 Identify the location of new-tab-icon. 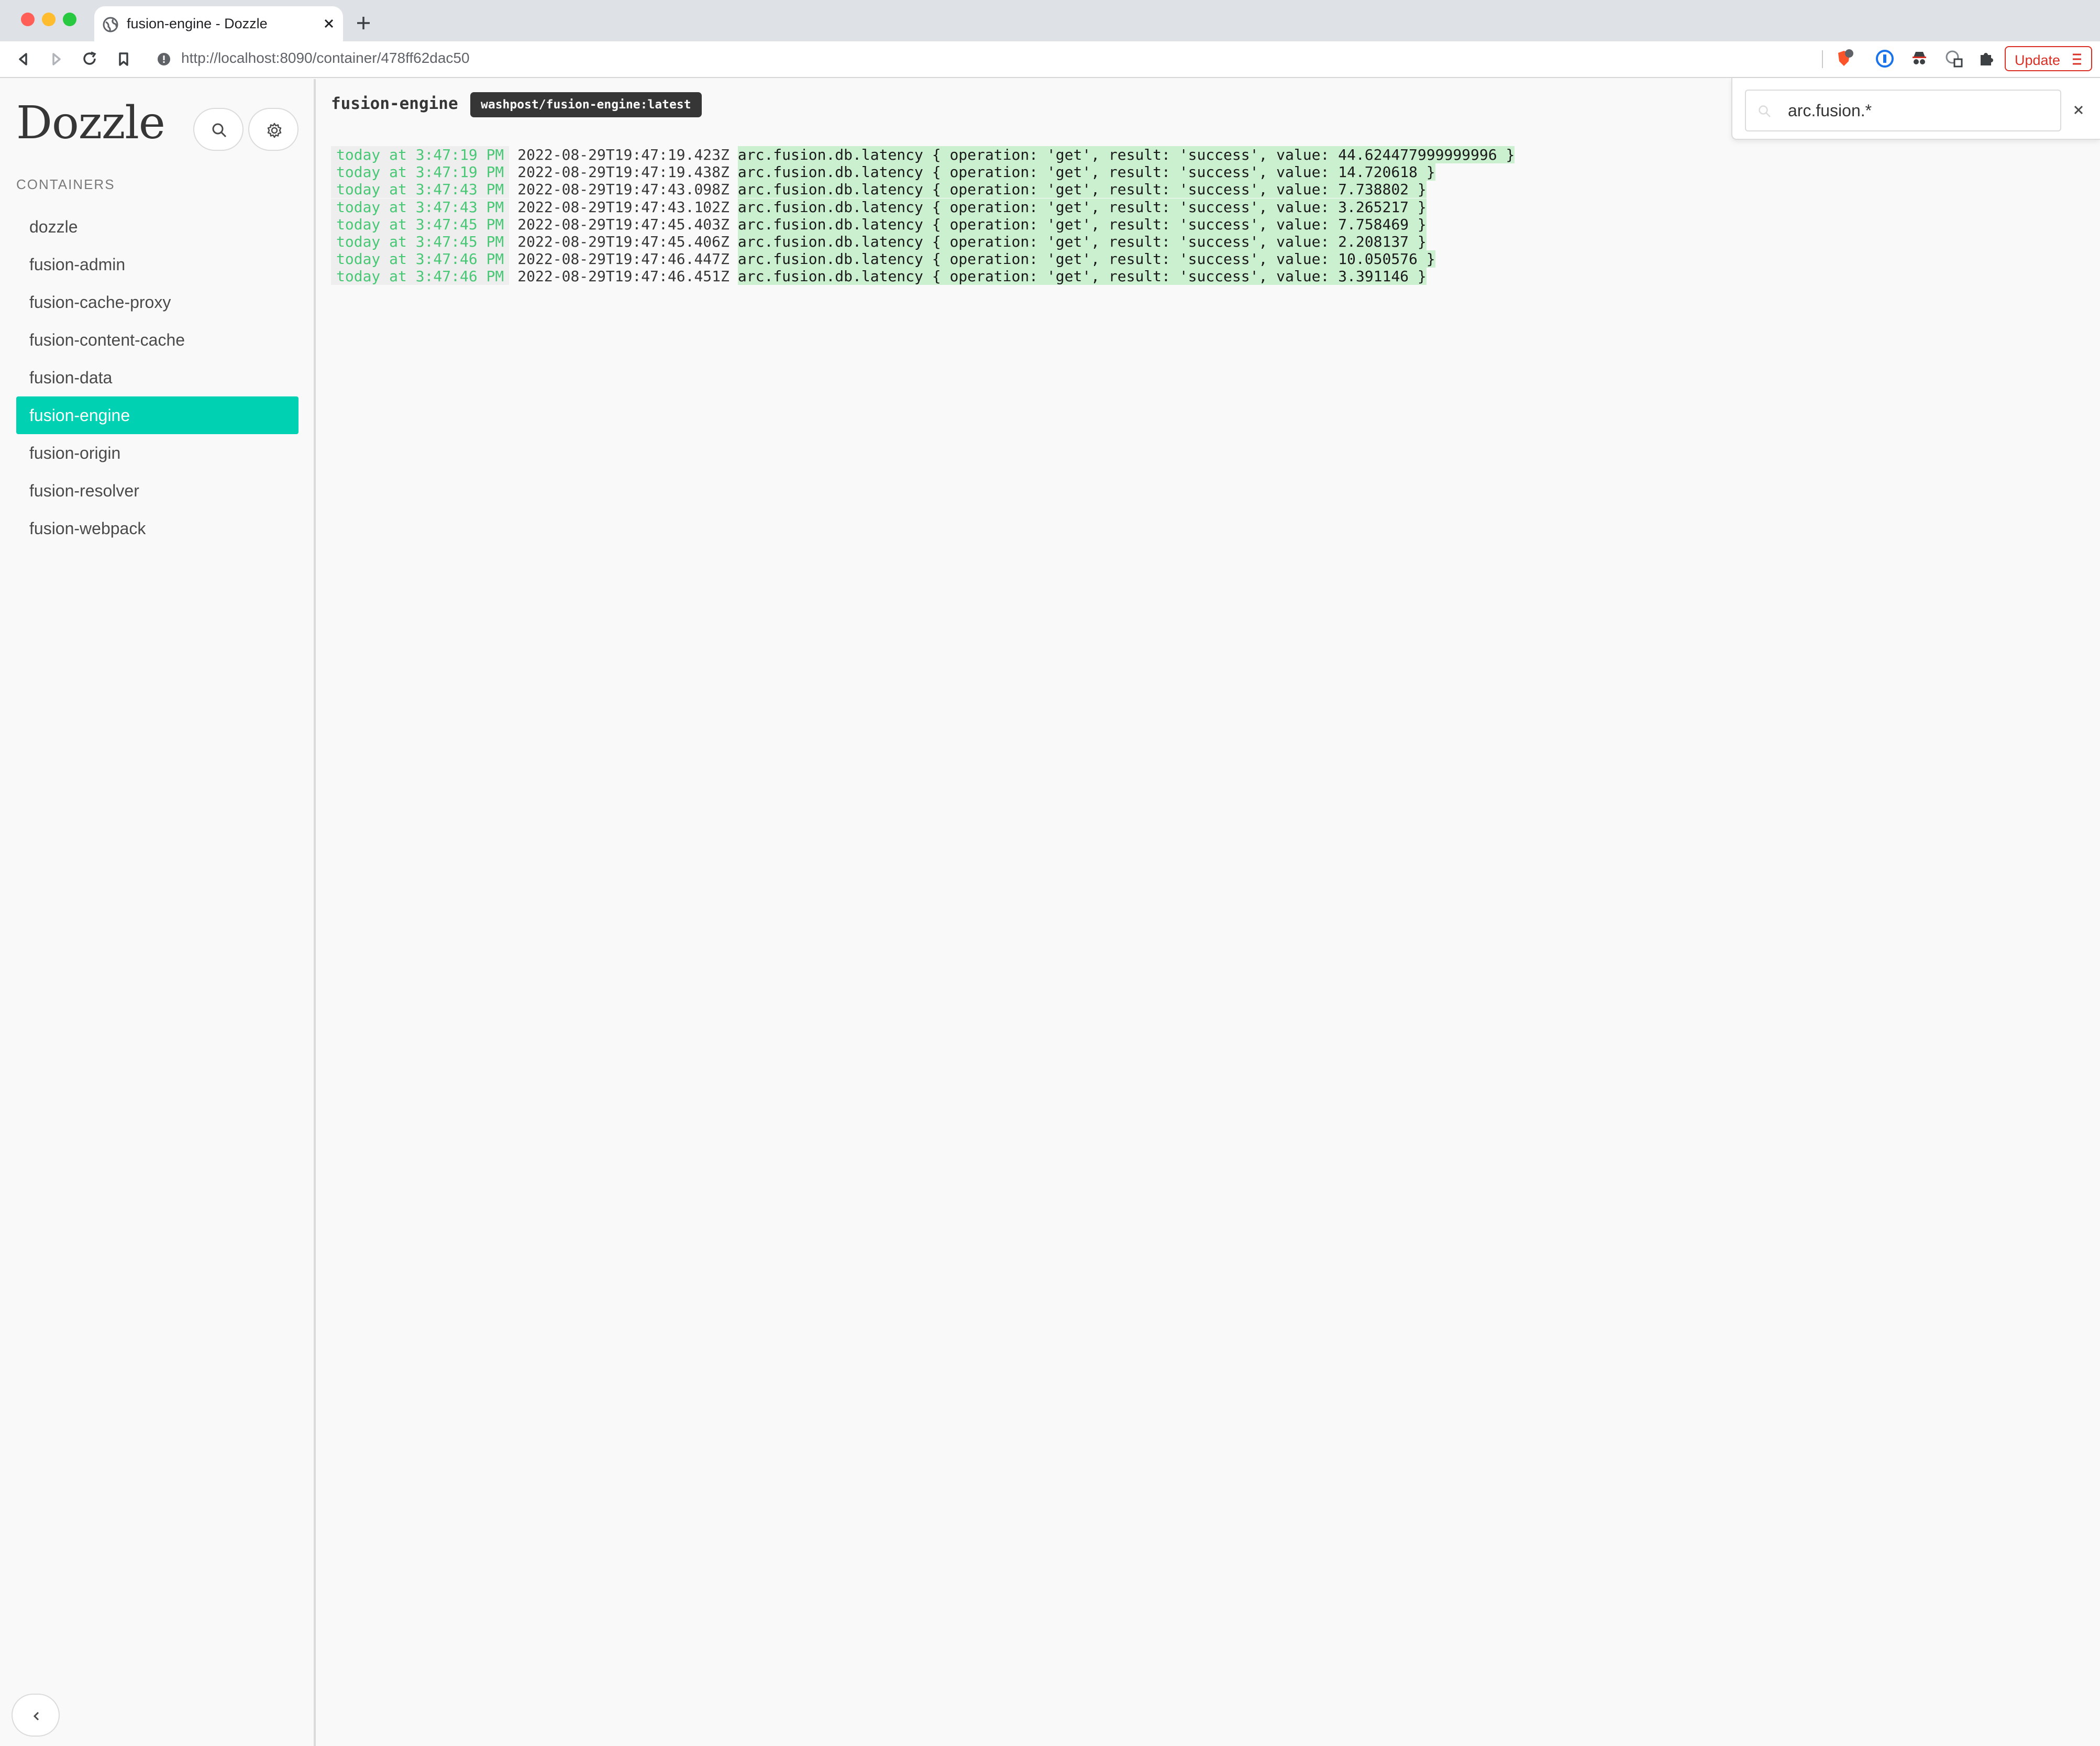
(364, 23).